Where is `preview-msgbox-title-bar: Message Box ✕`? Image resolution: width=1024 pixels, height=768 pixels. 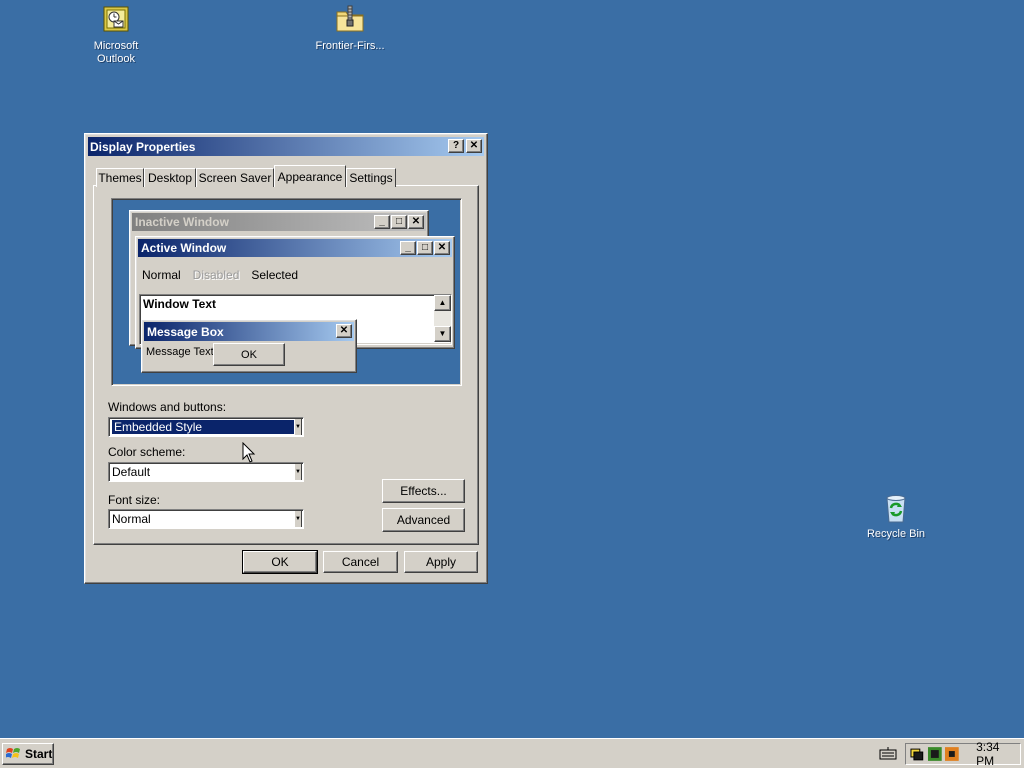 preview-msgbox-title-bar: Message Box ✕ is located at coordinates (249, 331).